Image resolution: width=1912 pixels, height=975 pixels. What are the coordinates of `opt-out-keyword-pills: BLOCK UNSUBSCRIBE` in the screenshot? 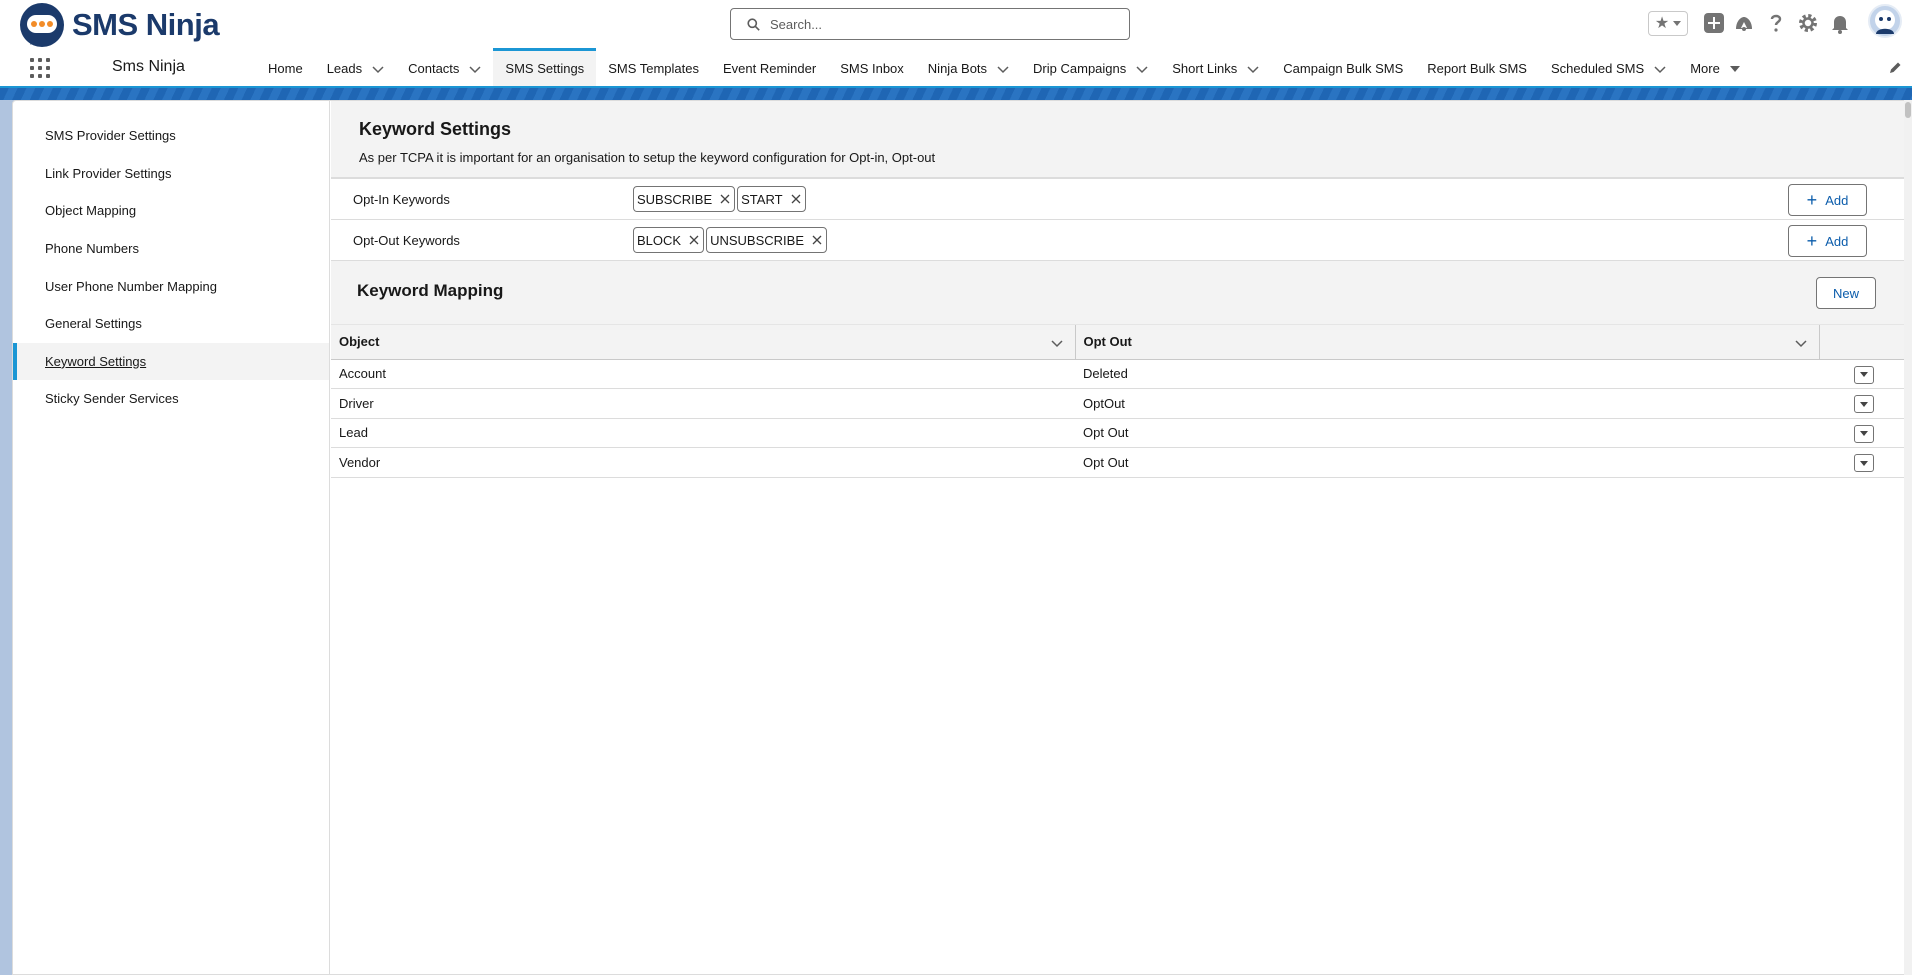 It's located at (730, 240).